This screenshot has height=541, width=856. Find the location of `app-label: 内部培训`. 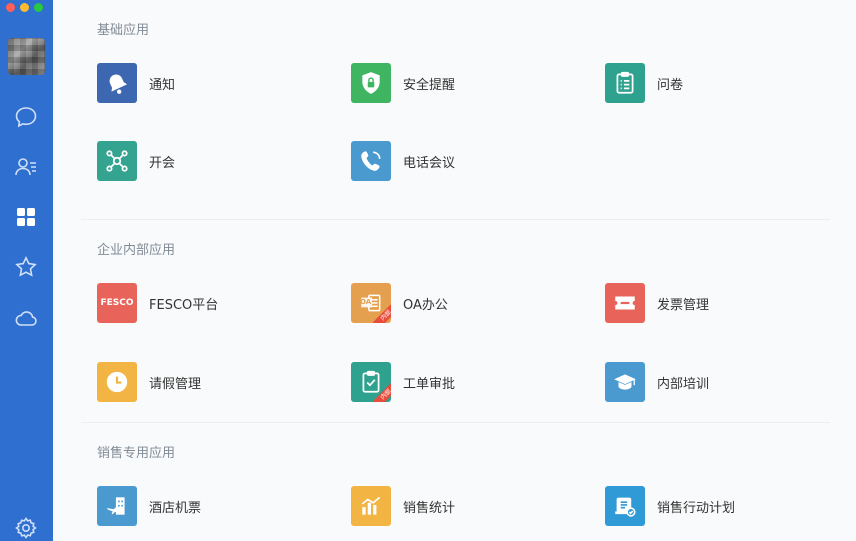

app-label: 内部培训 is located at coordinates (683, 384).